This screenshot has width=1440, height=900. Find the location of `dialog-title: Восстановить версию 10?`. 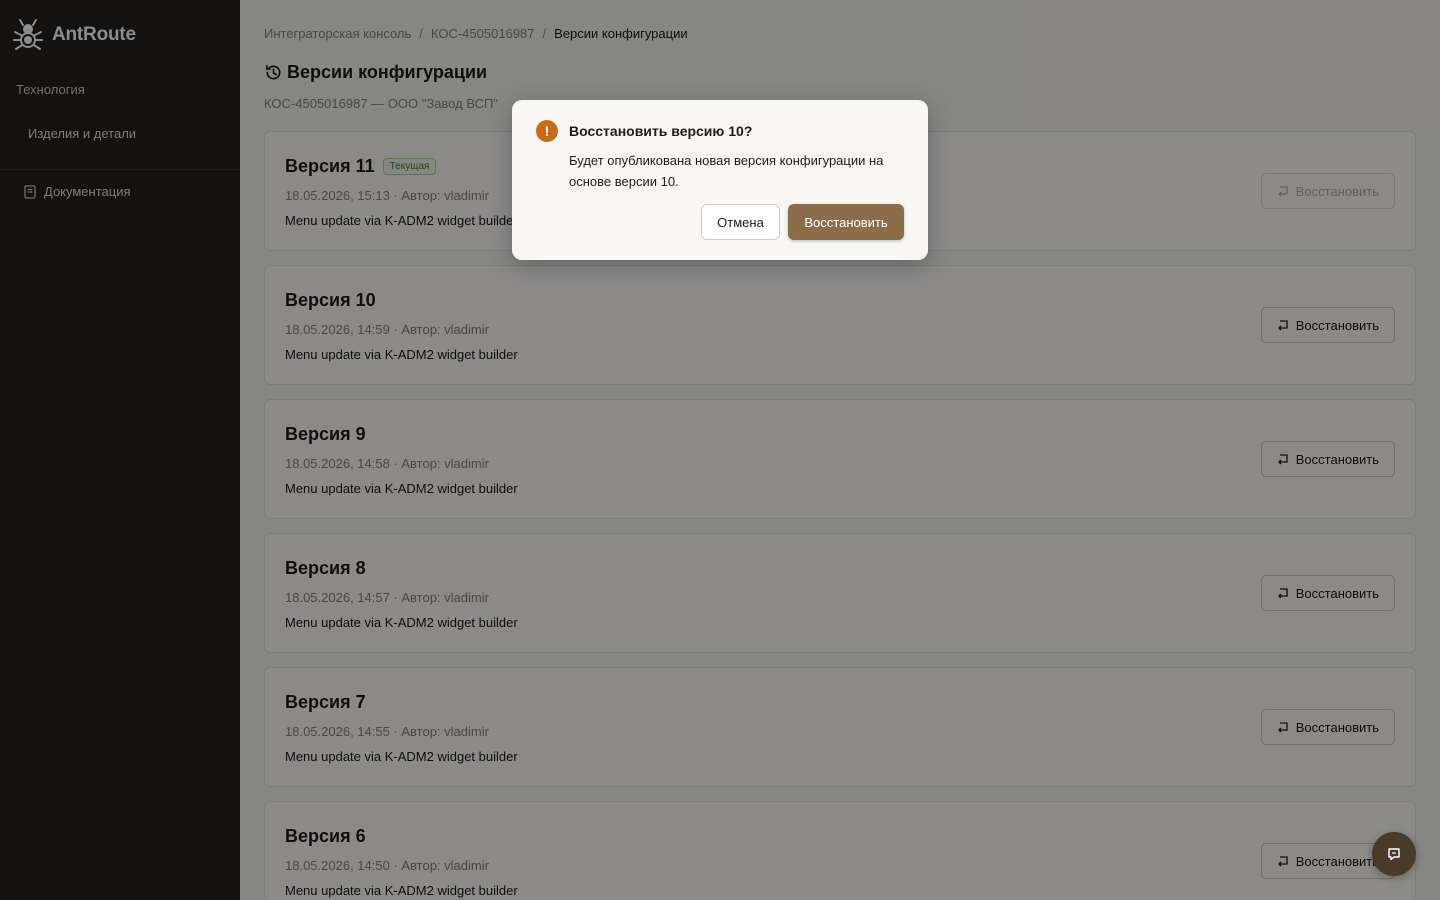

dialog-title: Восстановить версию 10? is located at coordinates (661, 131).